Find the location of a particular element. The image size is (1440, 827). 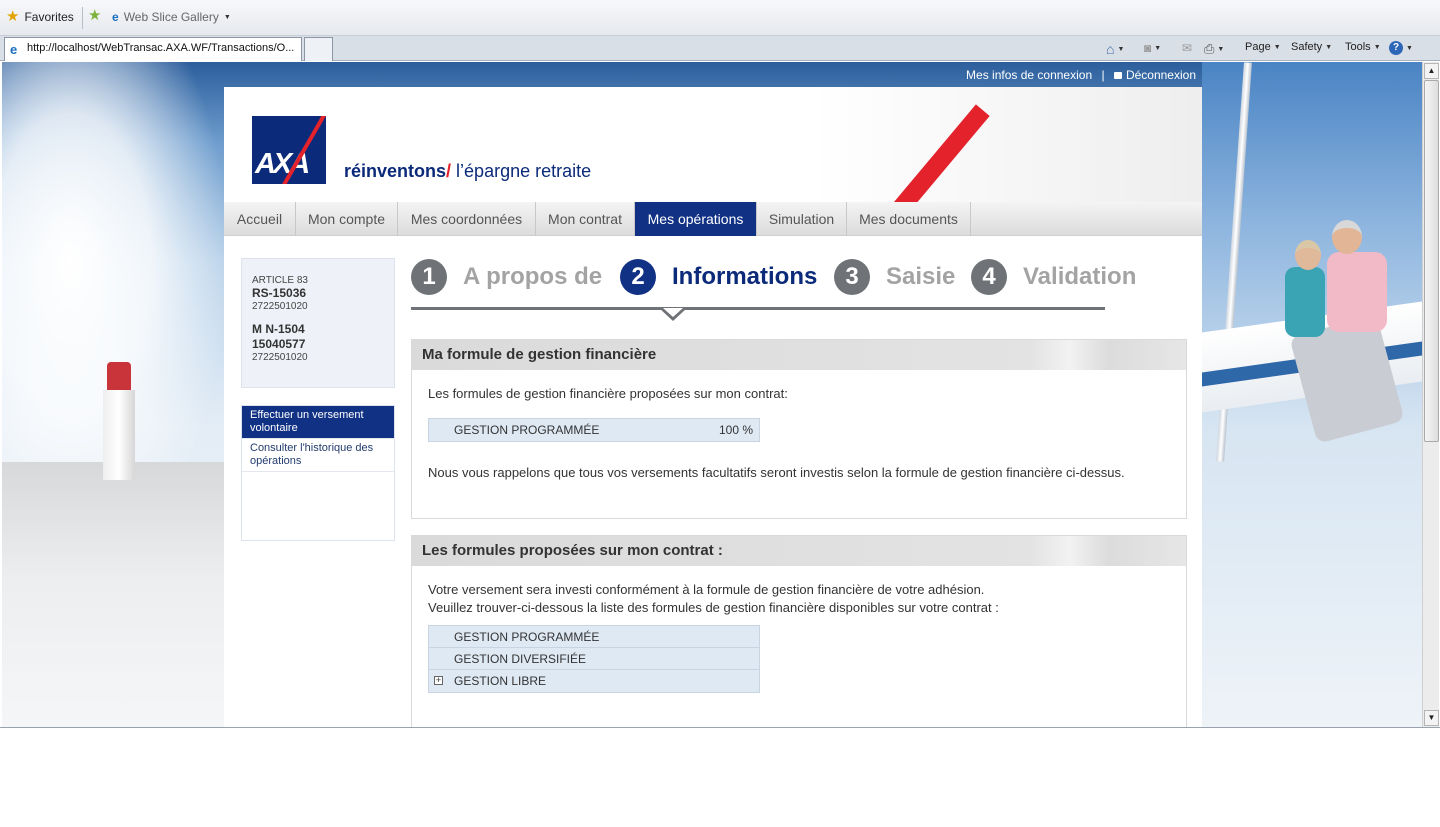

tagline-rest: l’épargne retraite is located at coordinates (521, 171).